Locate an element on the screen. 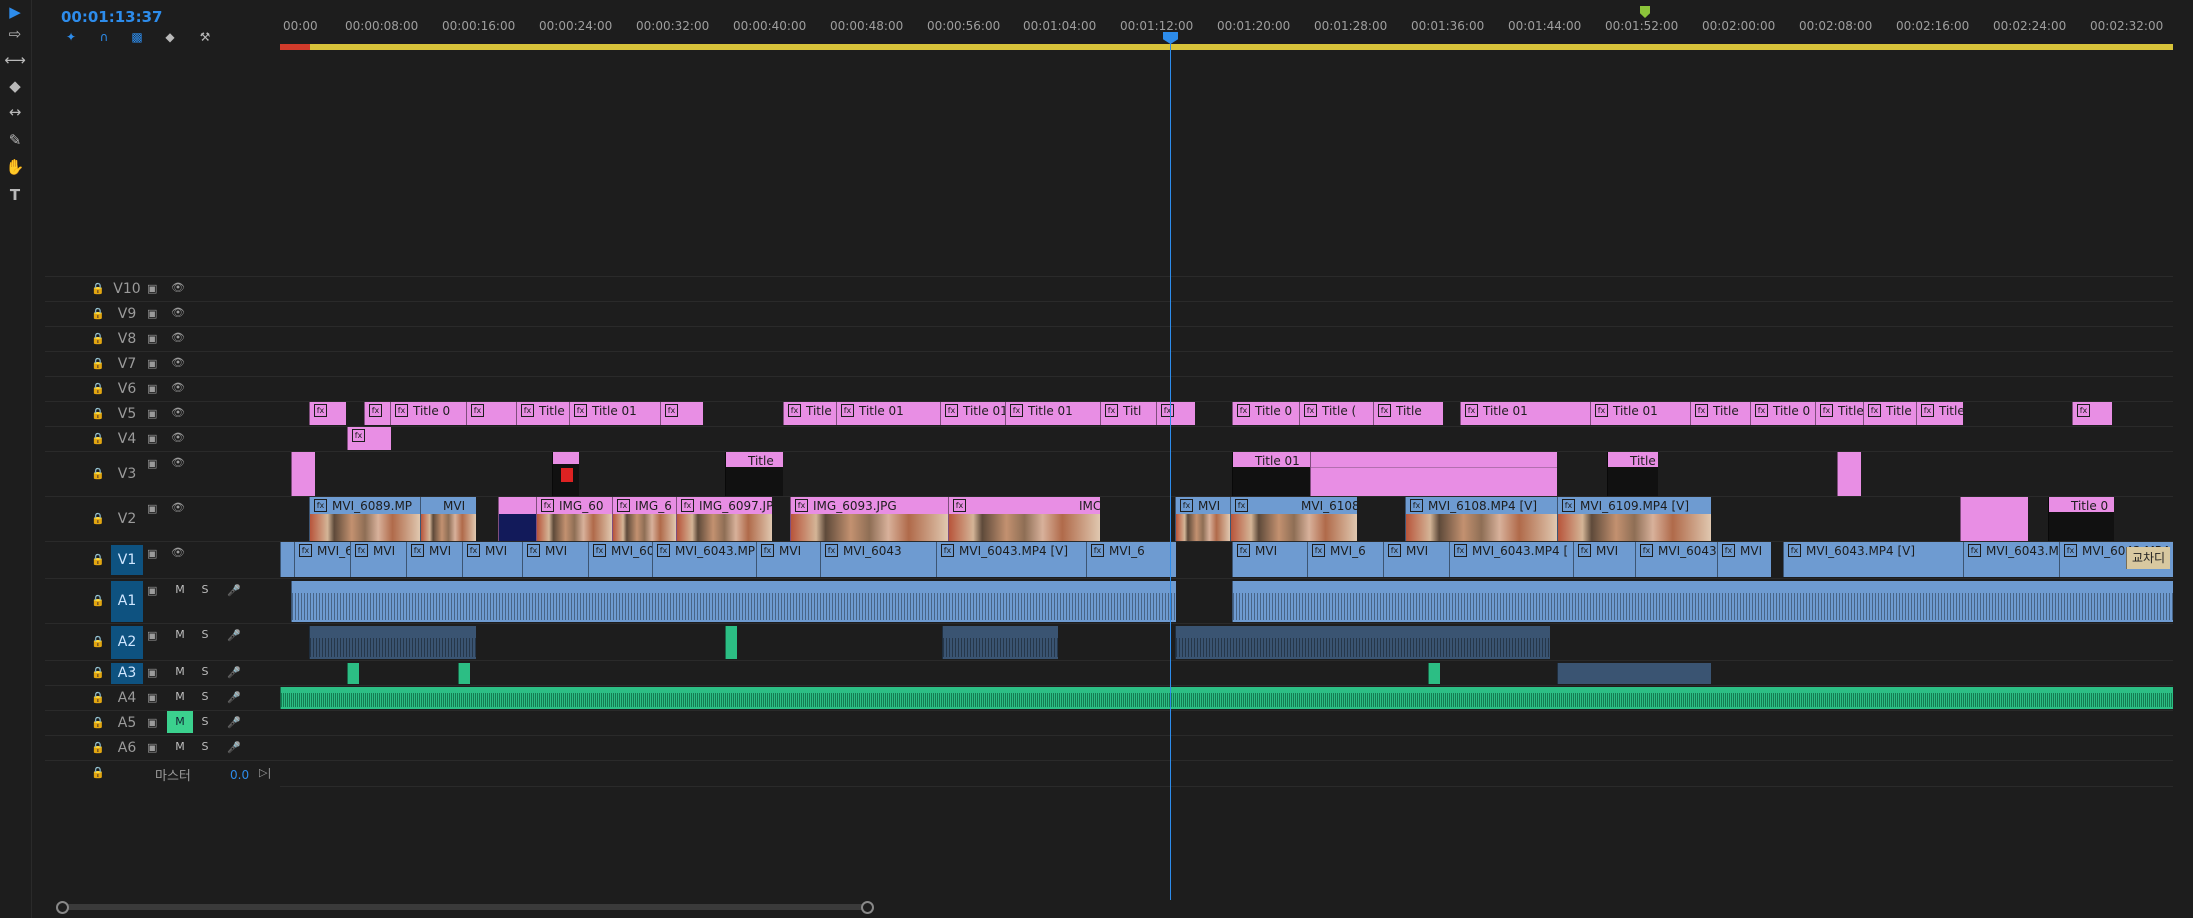 This screenshot has height=918, width=2193. track-name: A5 is located at coordinates (127, 723).